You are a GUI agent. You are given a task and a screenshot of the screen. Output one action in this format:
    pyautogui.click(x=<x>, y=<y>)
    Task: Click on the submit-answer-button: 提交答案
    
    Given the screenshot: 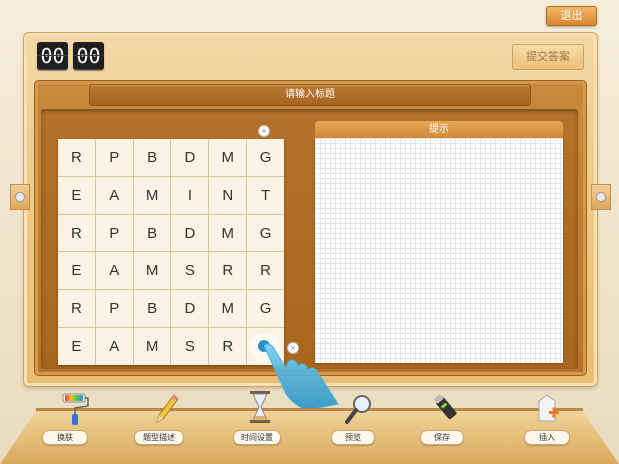 What is the action you would take?
    pyautogui.click(x=548, y=57)
    